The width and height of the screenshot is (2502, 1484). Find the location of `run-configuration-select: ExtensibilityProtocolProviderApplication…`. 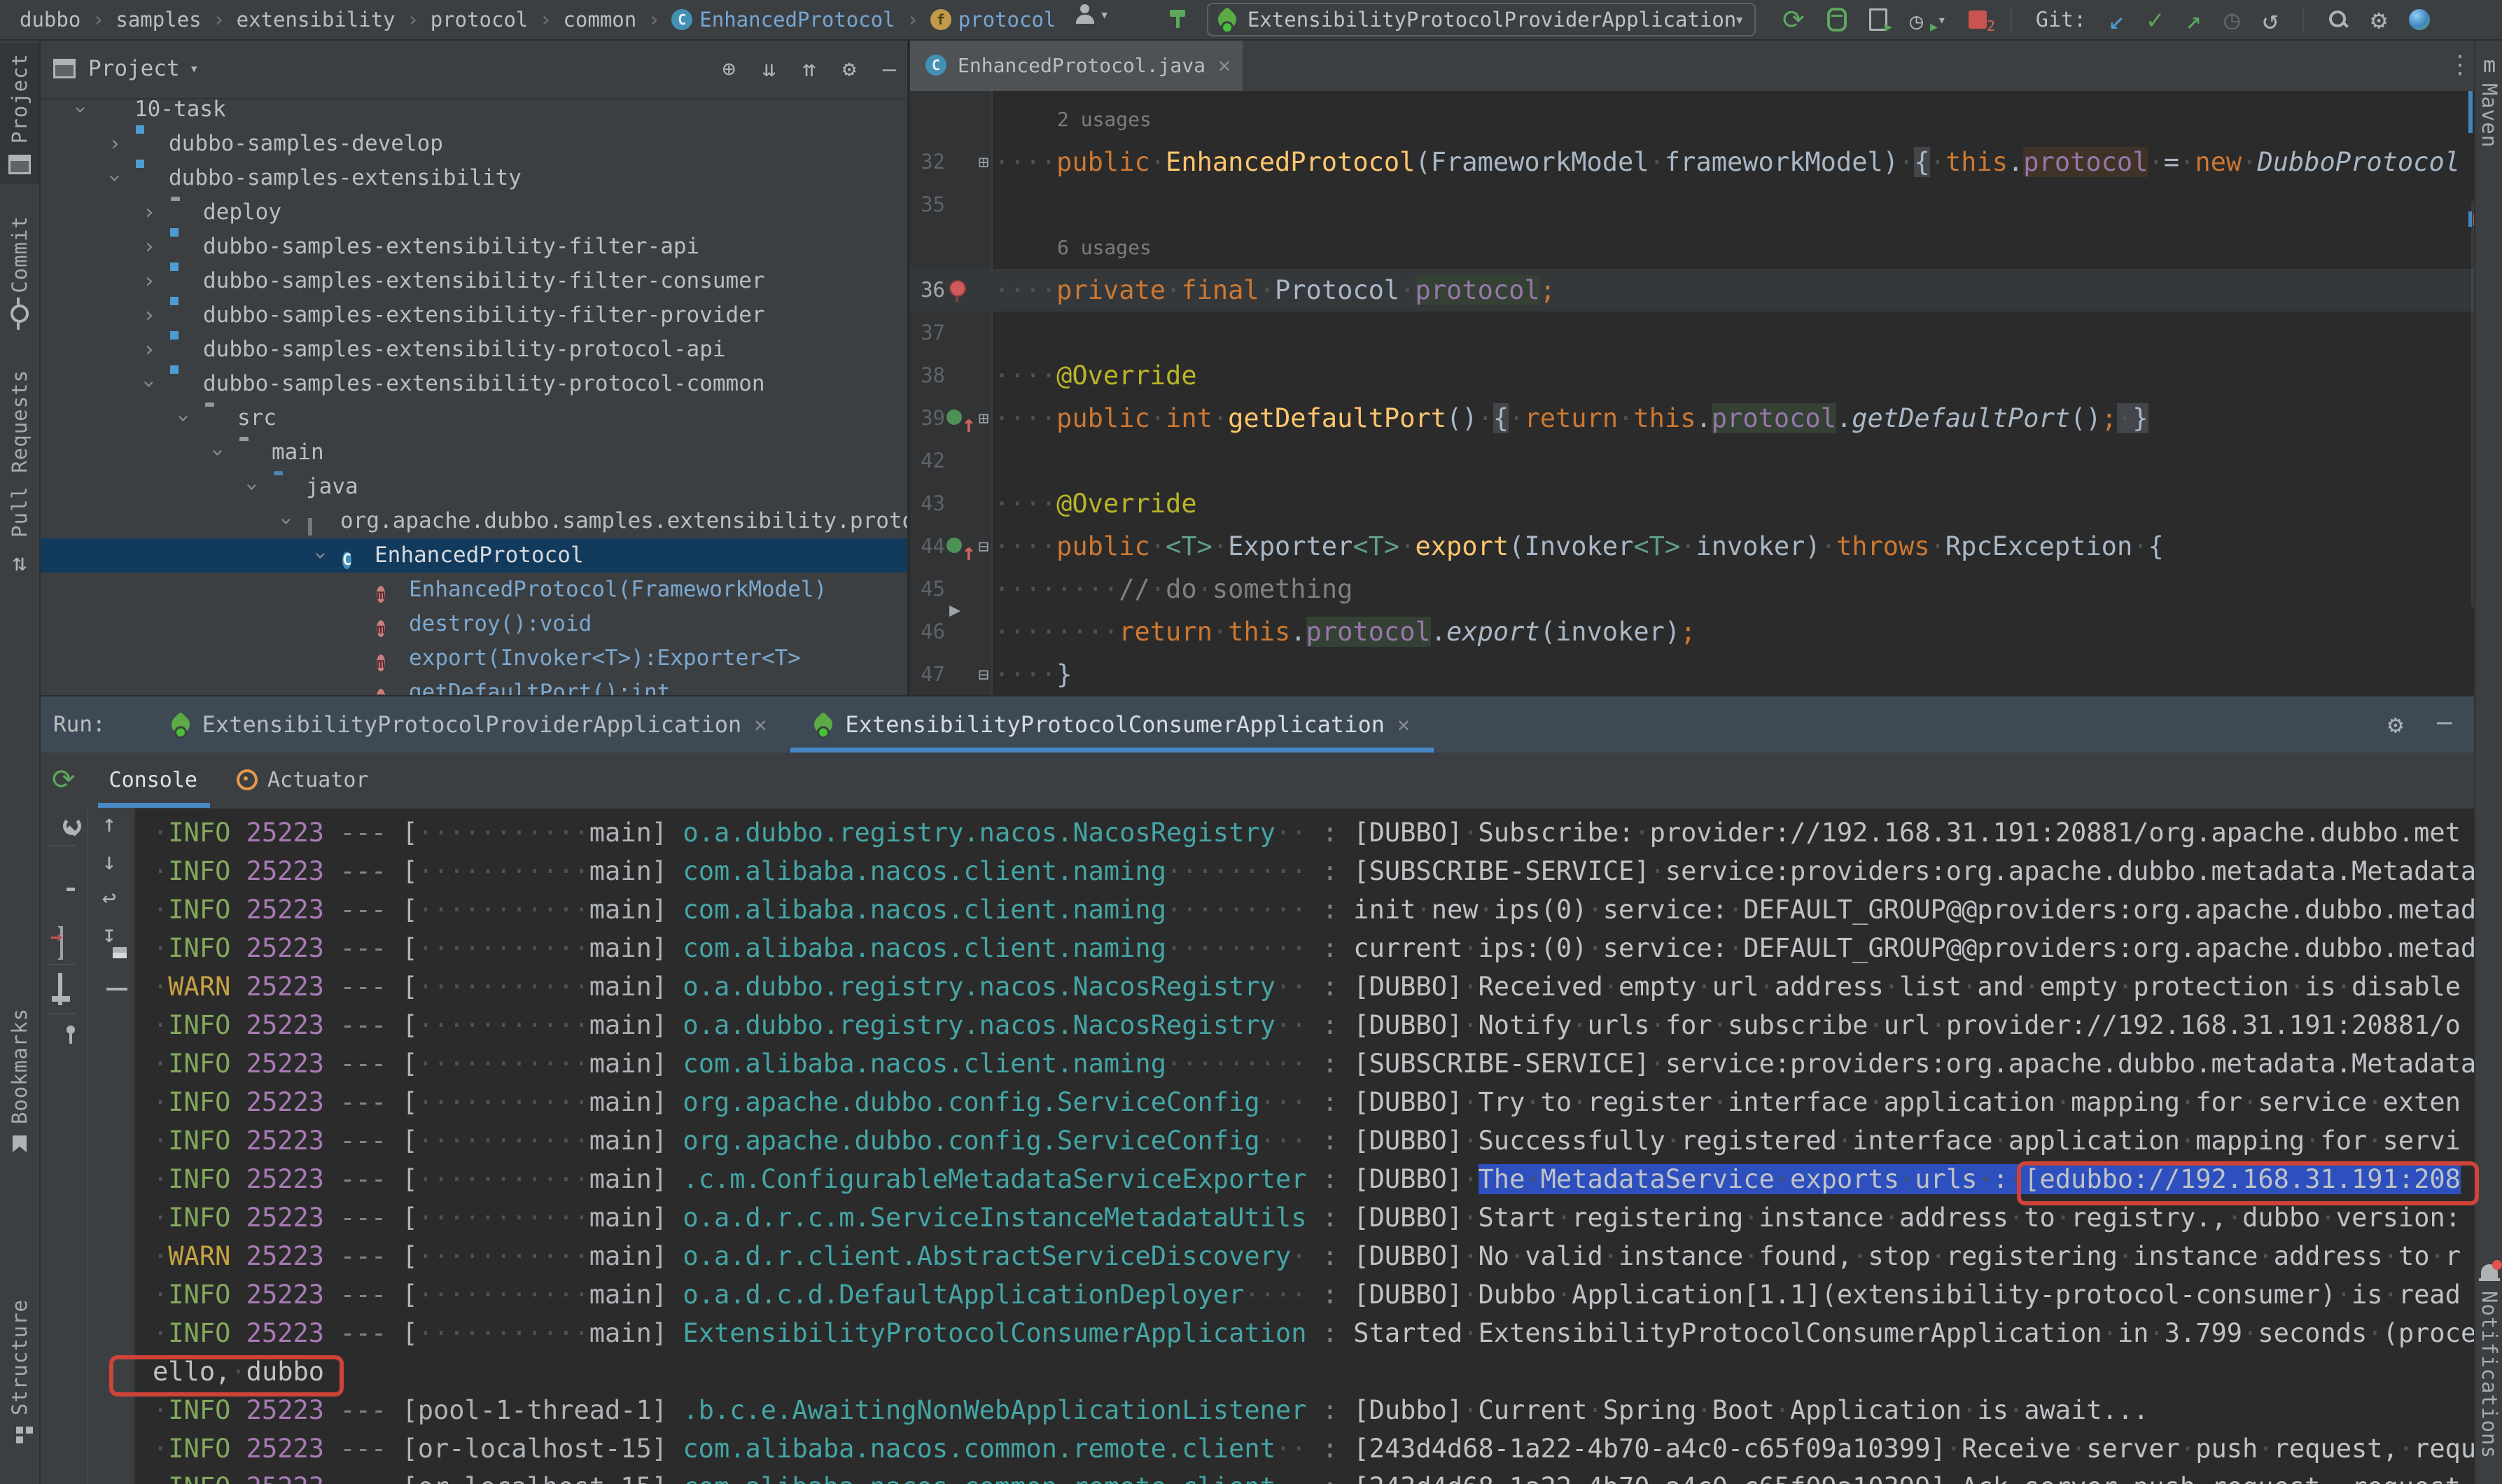

run-configuration-select: ExtensibilityProtocolProviderApplication… is located at coordinates (1481, 19).